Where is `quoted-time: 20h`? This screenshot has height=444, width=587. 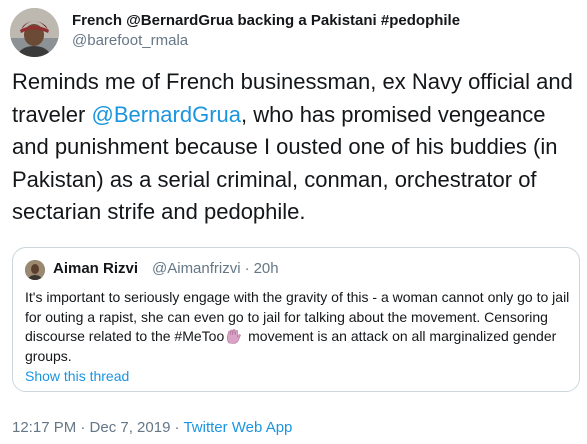
quoted-time: 20h is located at coordinates (266, 268).